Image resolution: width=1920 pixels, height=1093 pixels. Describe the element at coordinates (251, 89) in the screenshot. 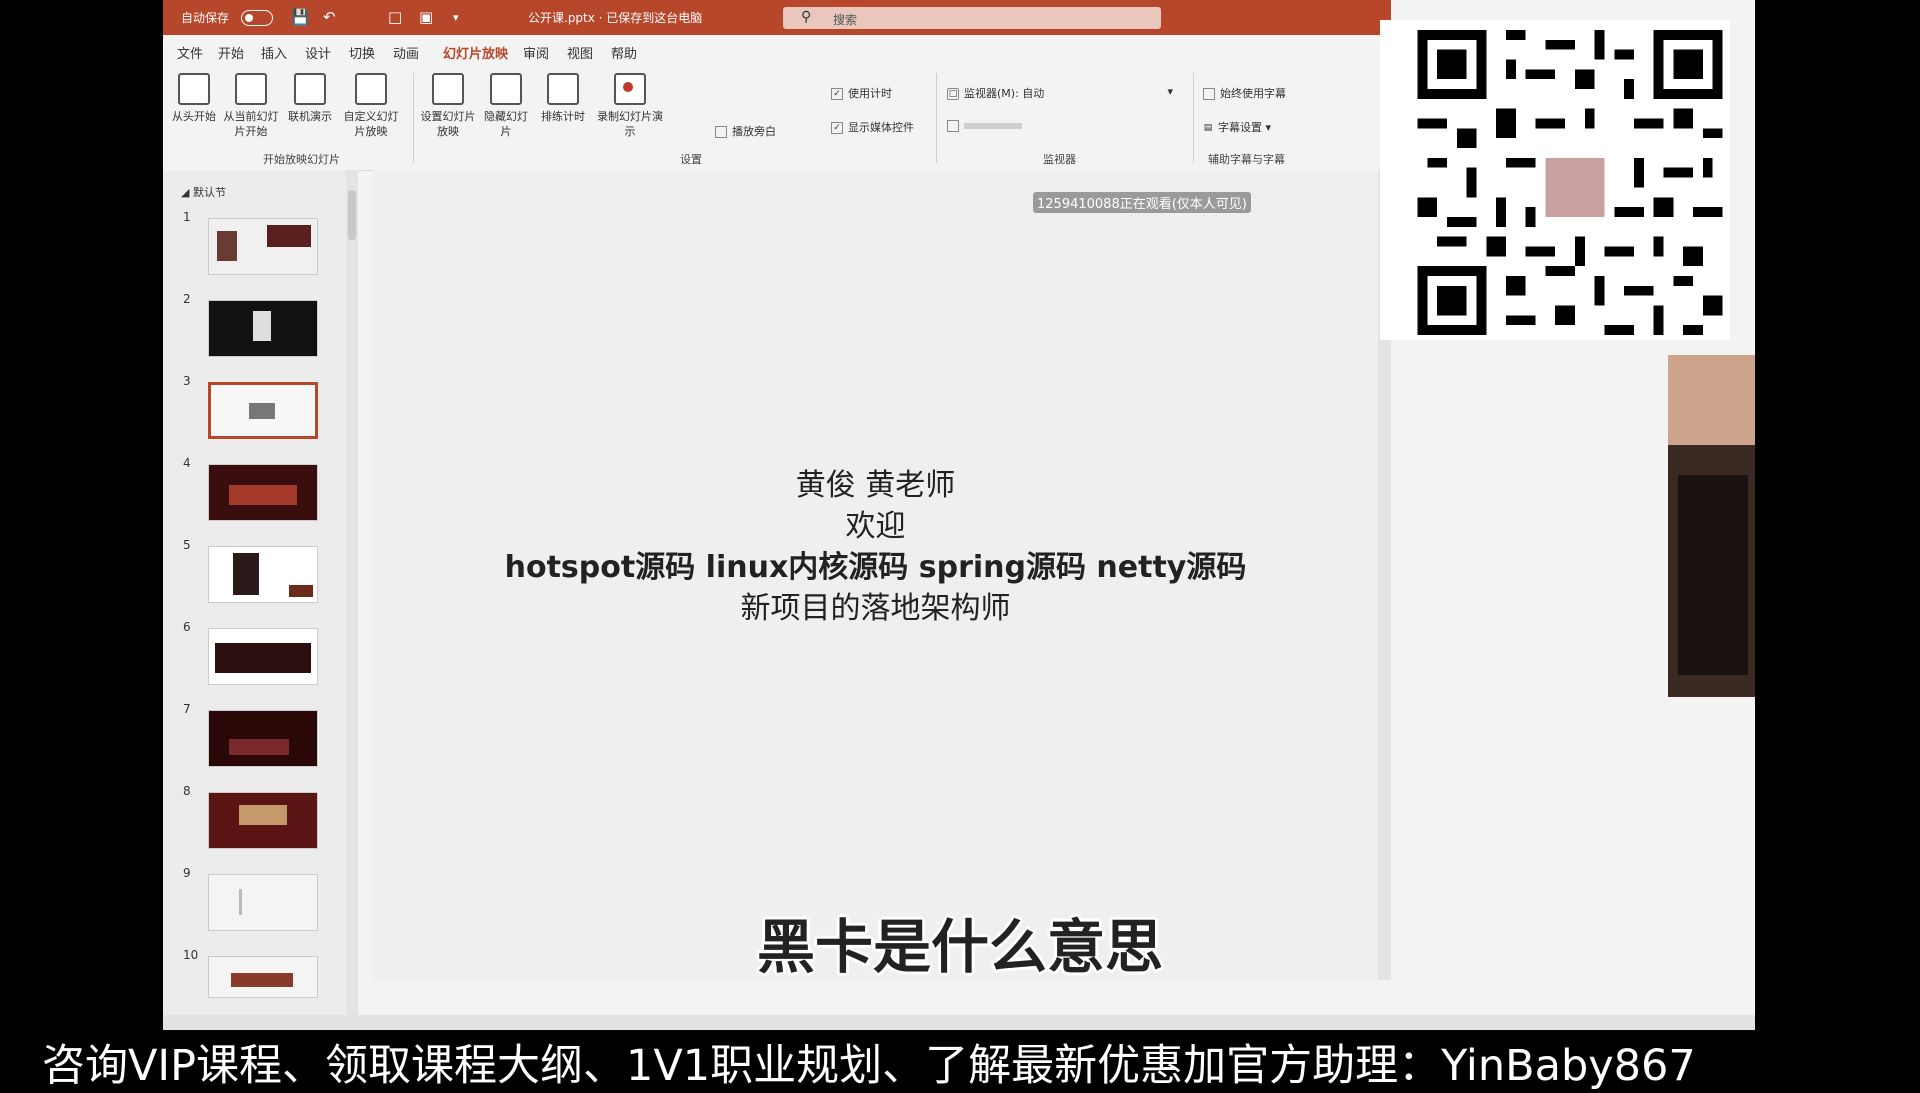

I see `play-current-icon` at that location.